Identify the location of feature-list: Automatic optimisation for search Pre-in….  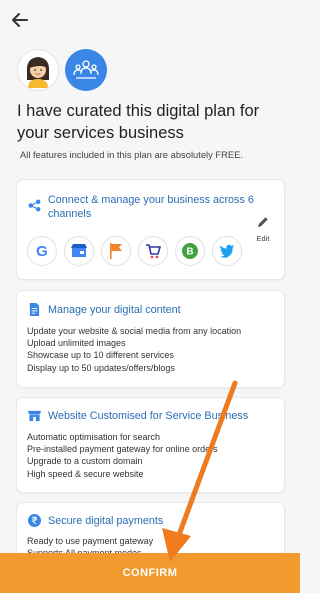
(122, 455).